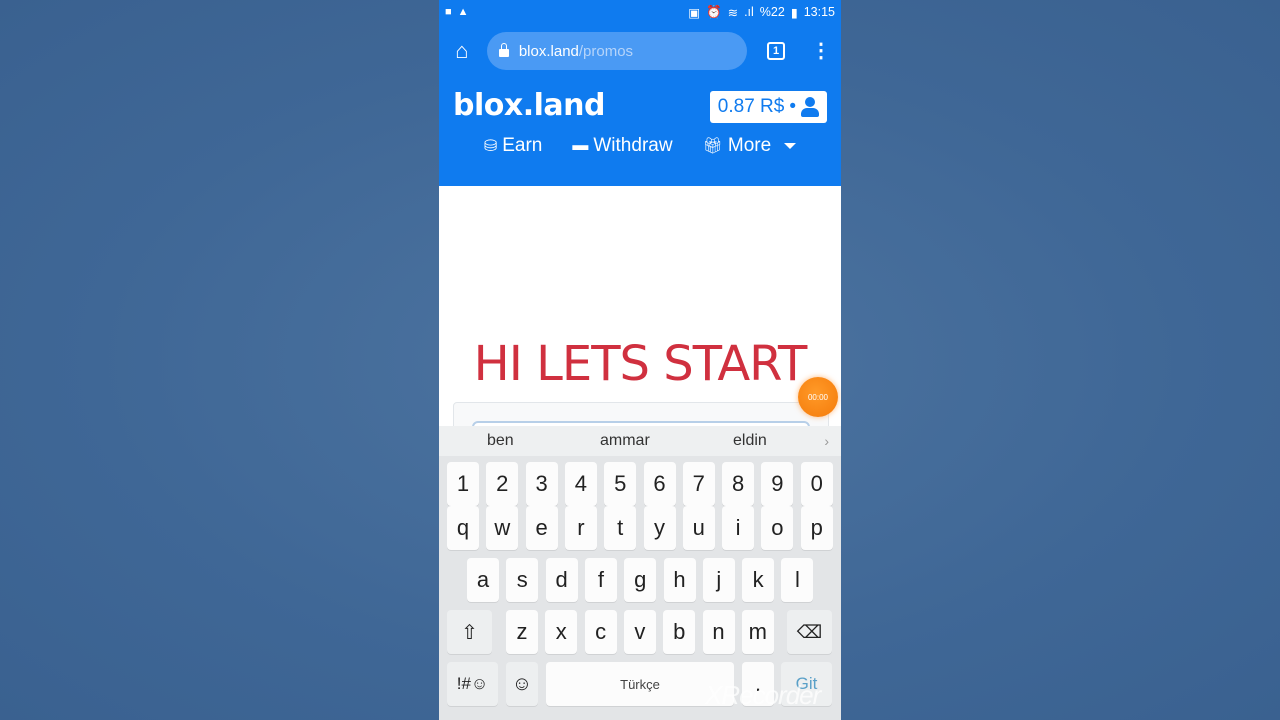 Image resolution: width=1280 pixels, height=720 pixels. Describe the element at coordinates (659, 484) in the screenshot. I see `key-6: 6` at that location.